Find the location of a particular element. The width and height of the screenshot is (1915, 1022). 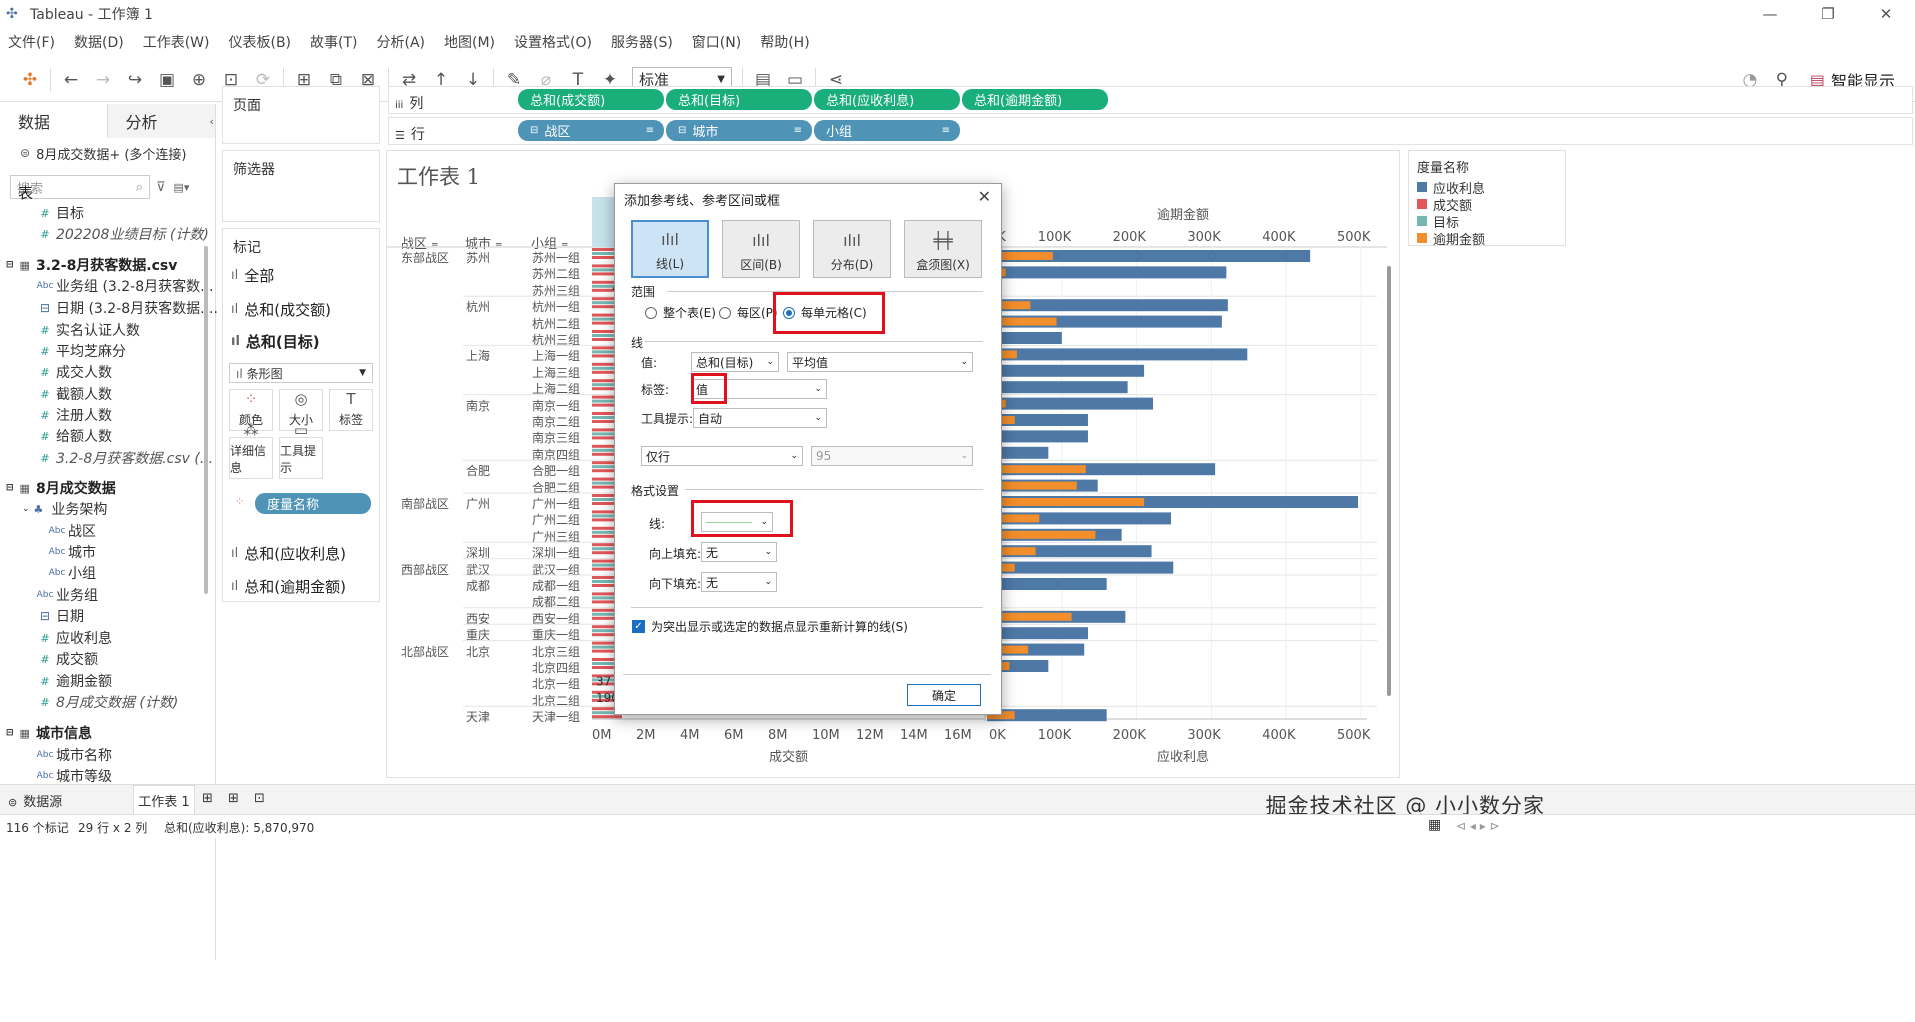

sheet-tab: 工作表 1 is located at coordinates (164, 800).